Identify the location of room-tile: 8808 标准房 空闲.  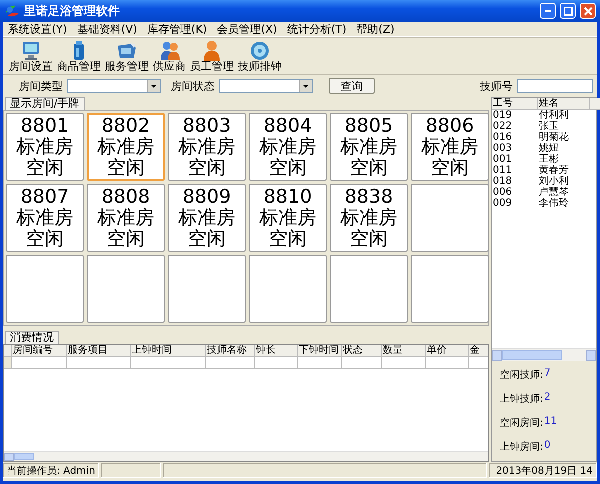
(126, 218).